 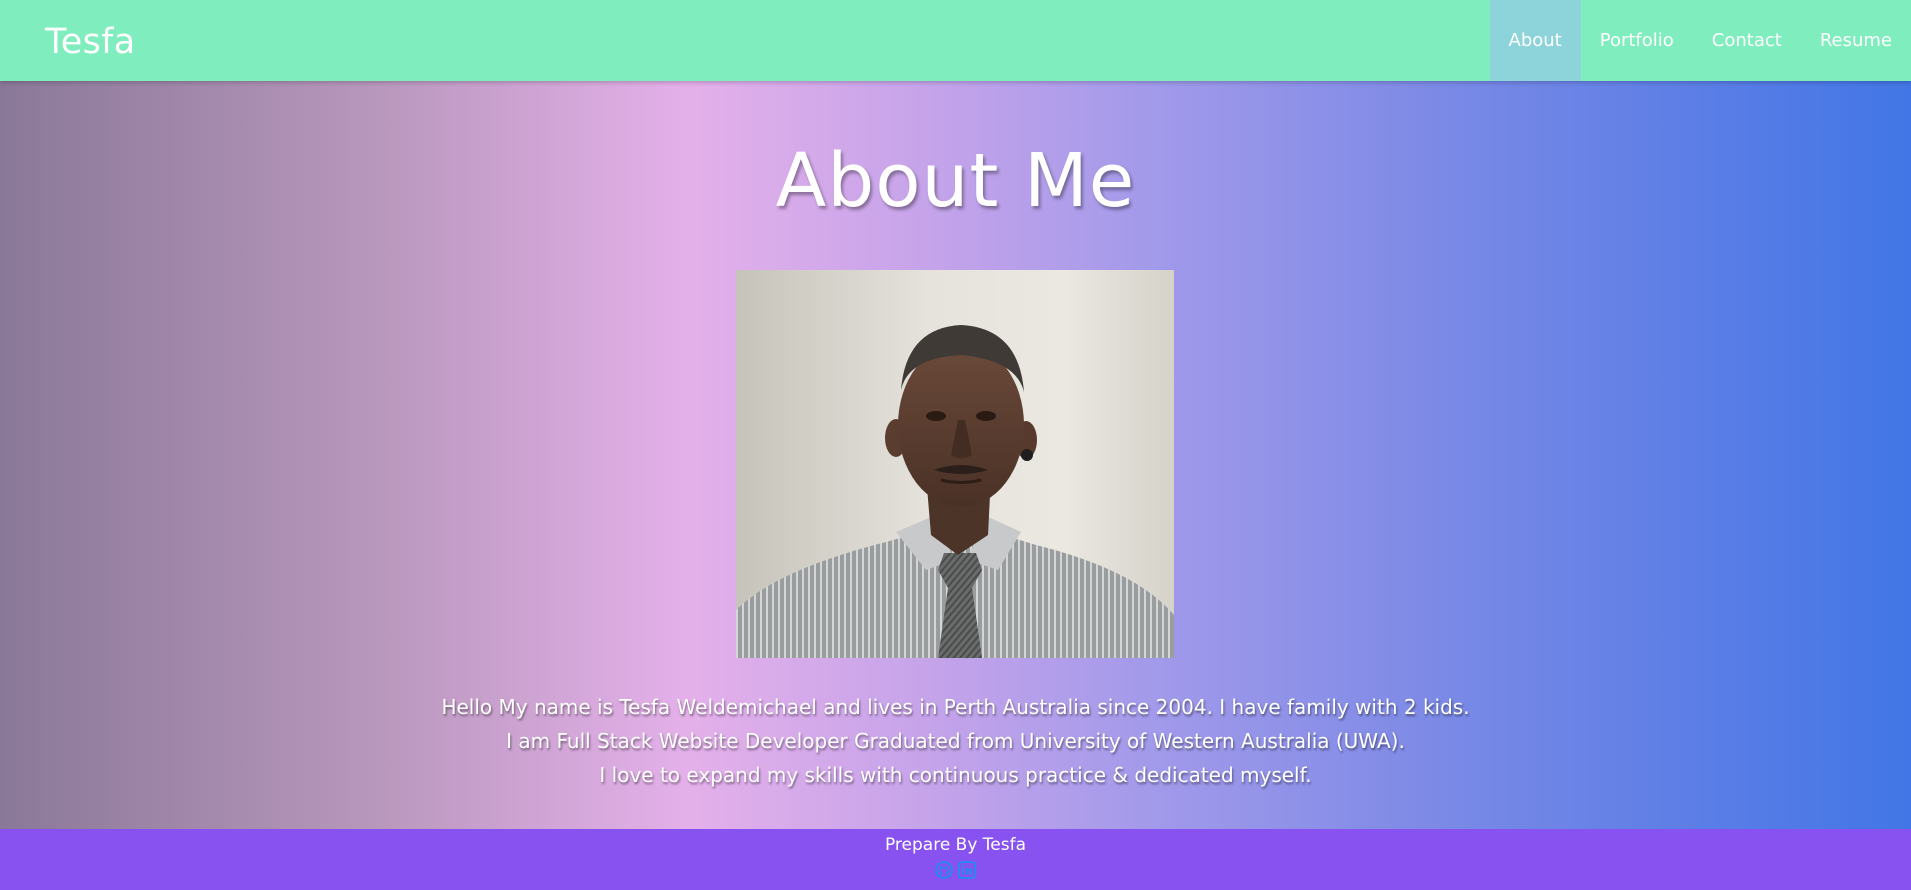 I want to click on nav-link-contact: Contact, so click(x=1747, y=40).